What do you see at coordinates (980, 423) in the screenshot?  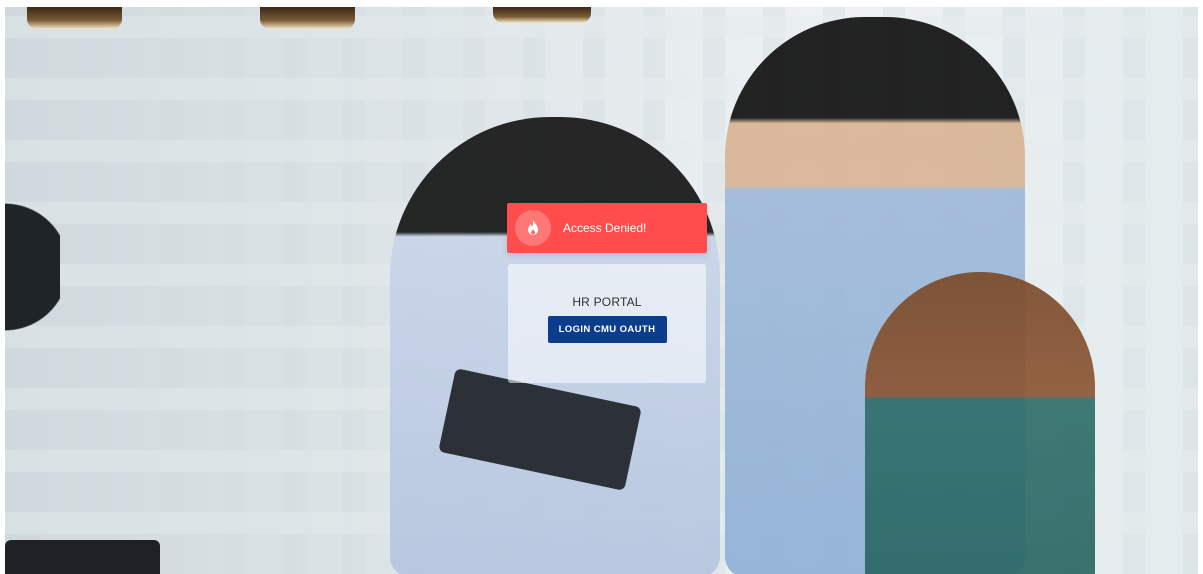 I see `person-woman-seated` at bounding box center [980, 423].